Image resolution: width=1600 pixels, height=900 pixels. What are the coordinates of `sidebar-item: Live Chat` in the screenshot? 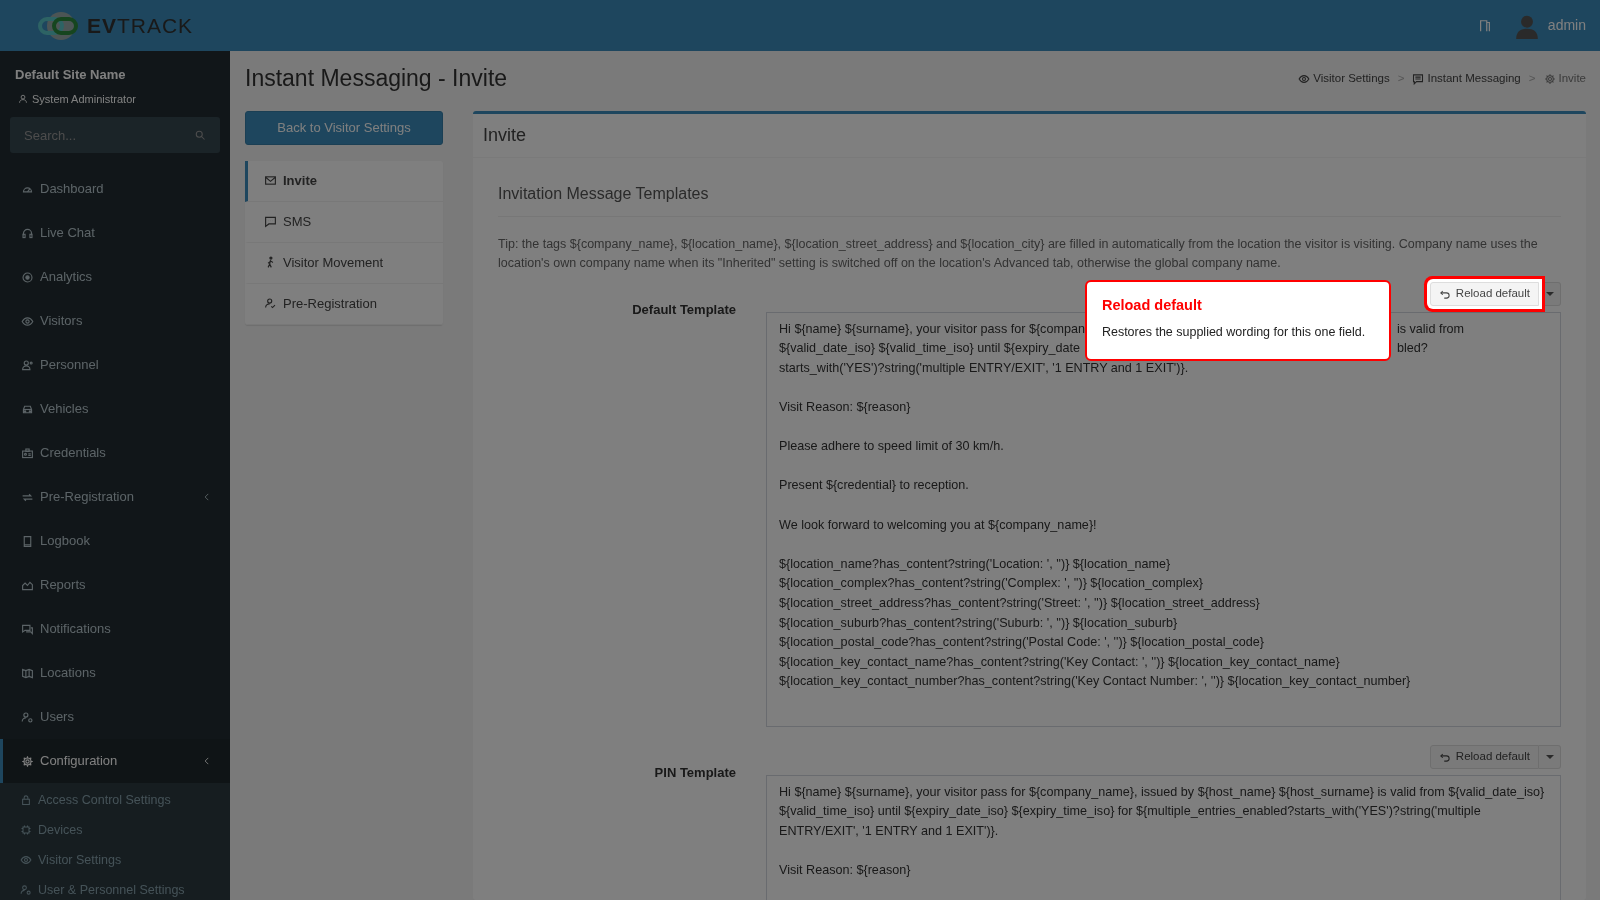 It's located at (115, 233).